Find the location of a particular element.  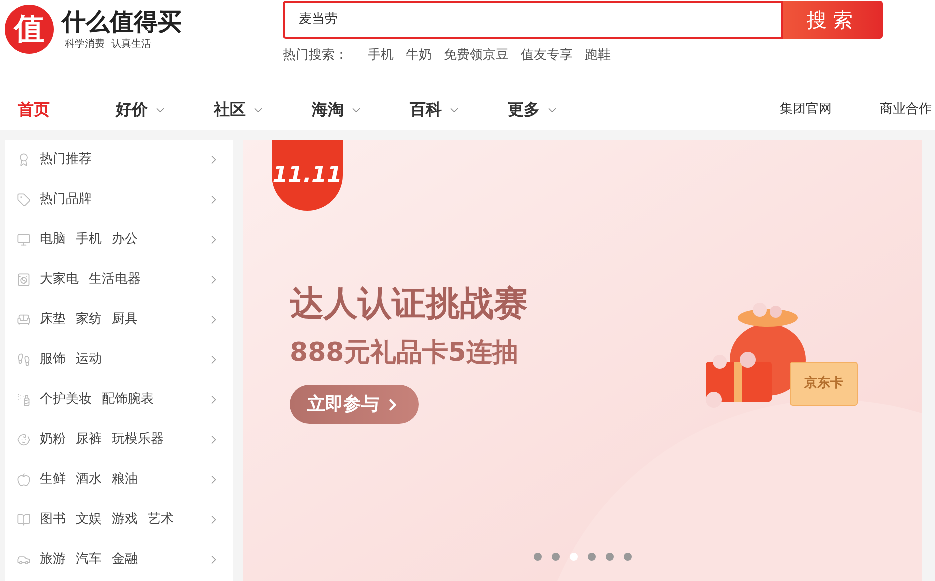

logo-mark: 值 is located at coordinates (29, 29).